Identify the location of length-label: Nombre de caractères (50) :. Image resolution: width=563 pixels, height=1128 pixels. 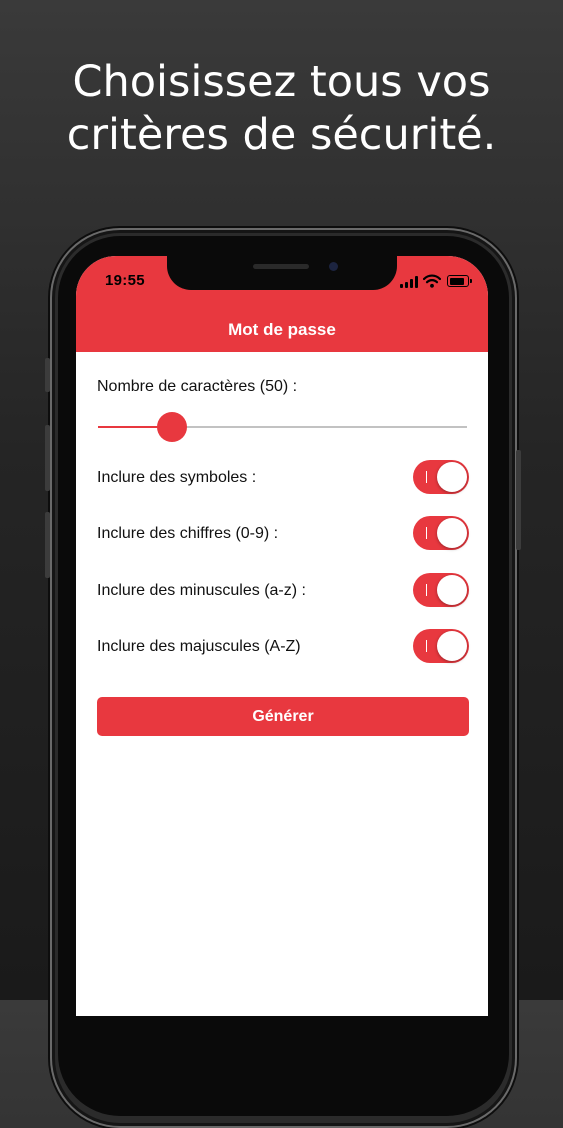
(197, 386).